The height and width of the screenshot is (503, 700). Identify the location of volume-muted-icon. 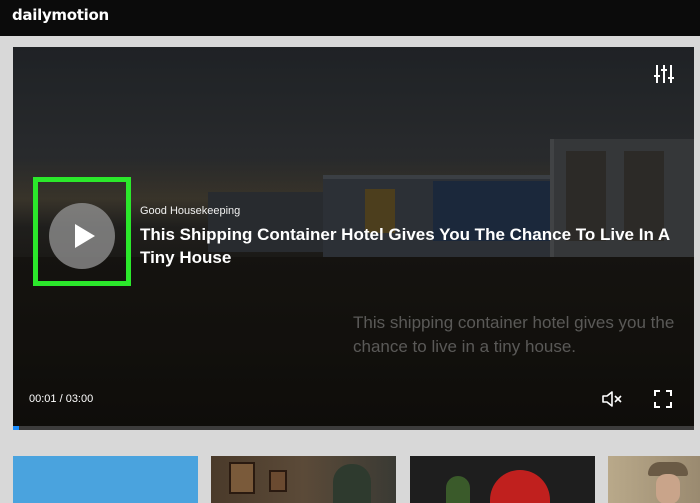
(612, 399).